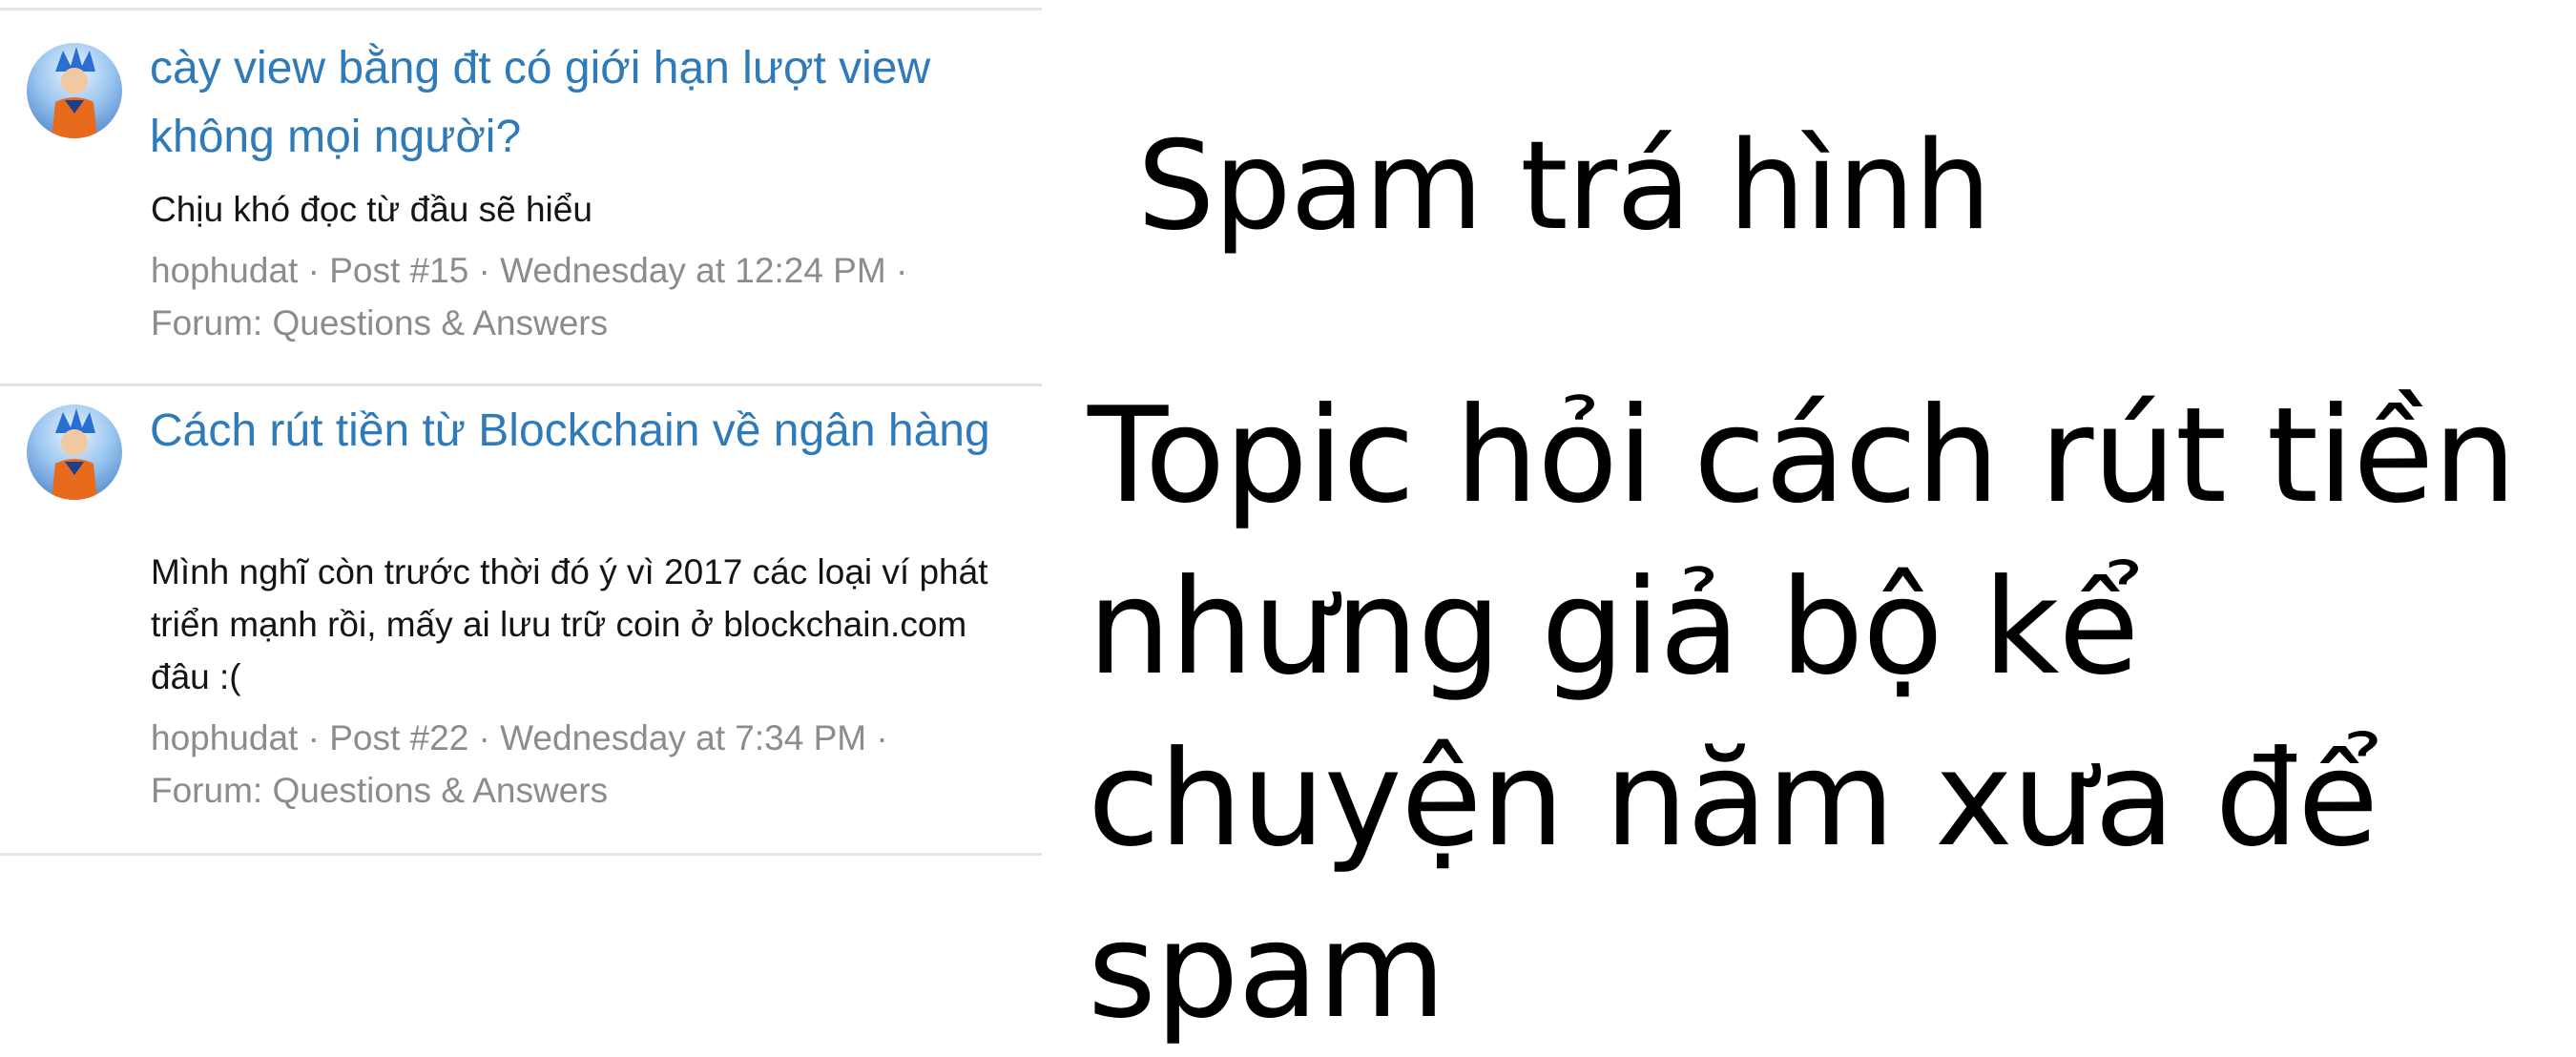 This screenshot has height=1057, width=2576. Describe the element at coordinates (579, 431) in the screenshot. I see `post-title-link: Cách rút tiền từ Blockchain về ngân hàng` at that location.